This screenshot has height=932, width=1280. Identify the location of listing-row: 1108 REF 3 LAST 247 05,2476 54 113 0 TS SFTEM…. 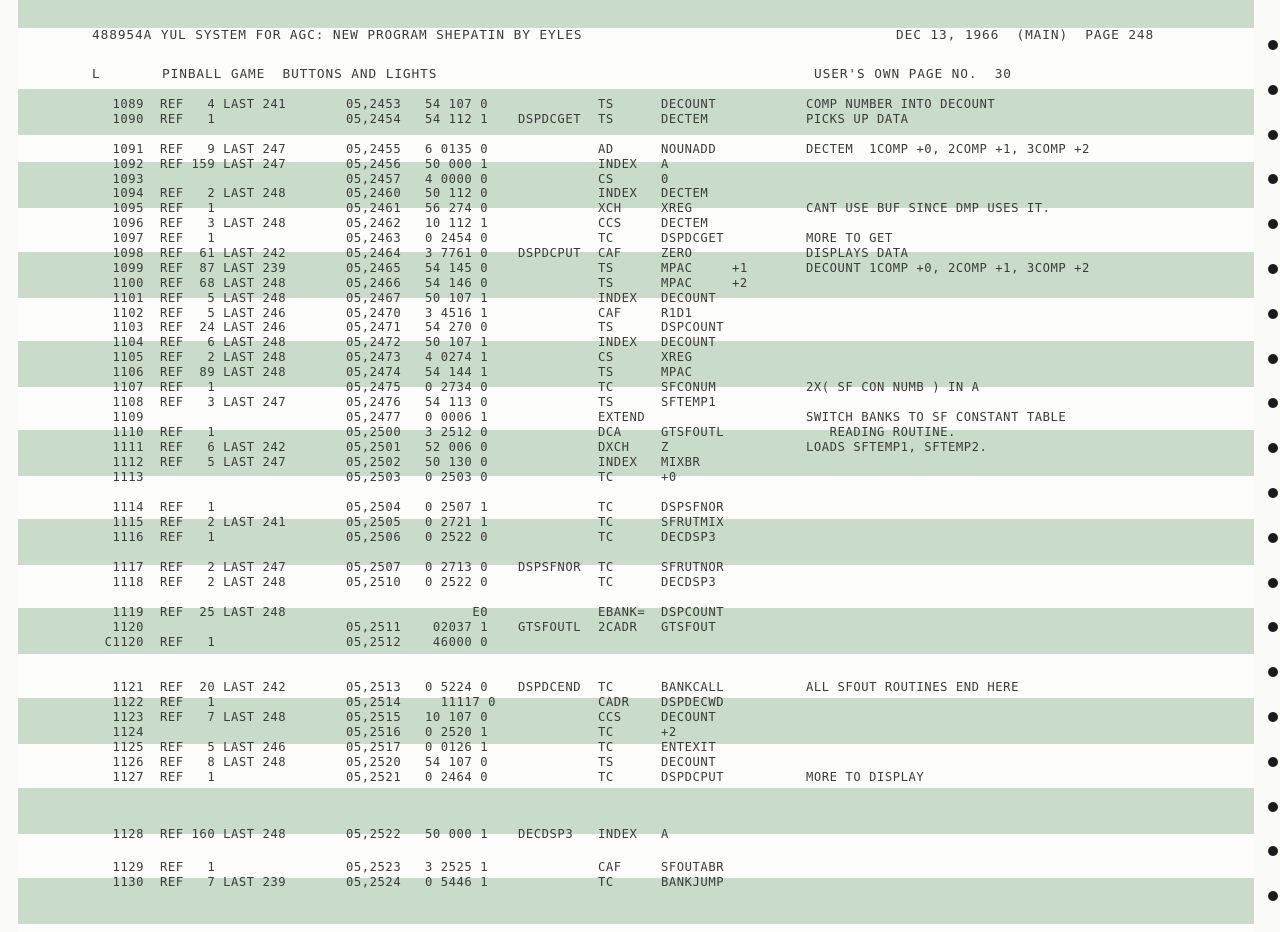
(640, 402).